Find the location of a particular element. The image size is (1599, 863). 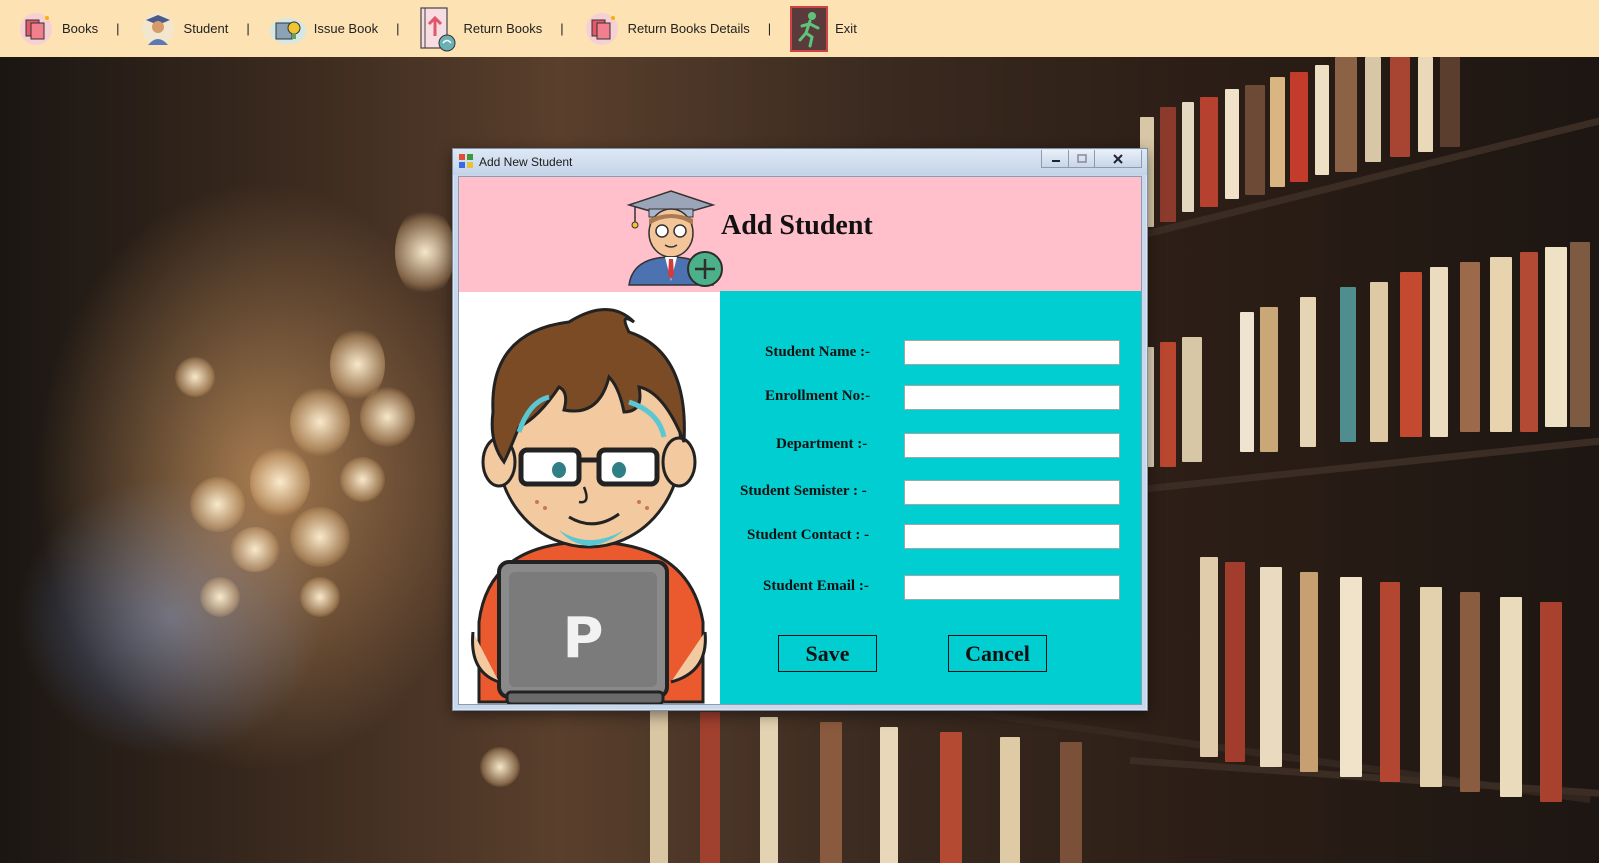

student-email-input is located at coordinates (1012, 587).